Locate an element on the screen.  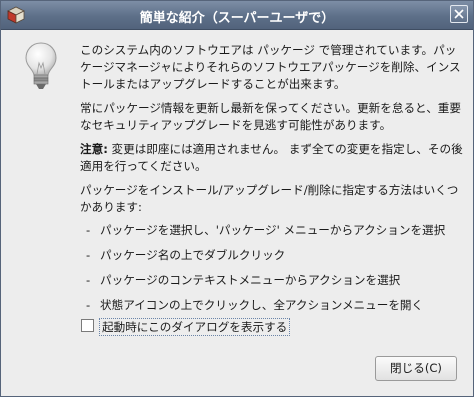
close-button: 閉じる(C) is located at coordinates (416, 368).